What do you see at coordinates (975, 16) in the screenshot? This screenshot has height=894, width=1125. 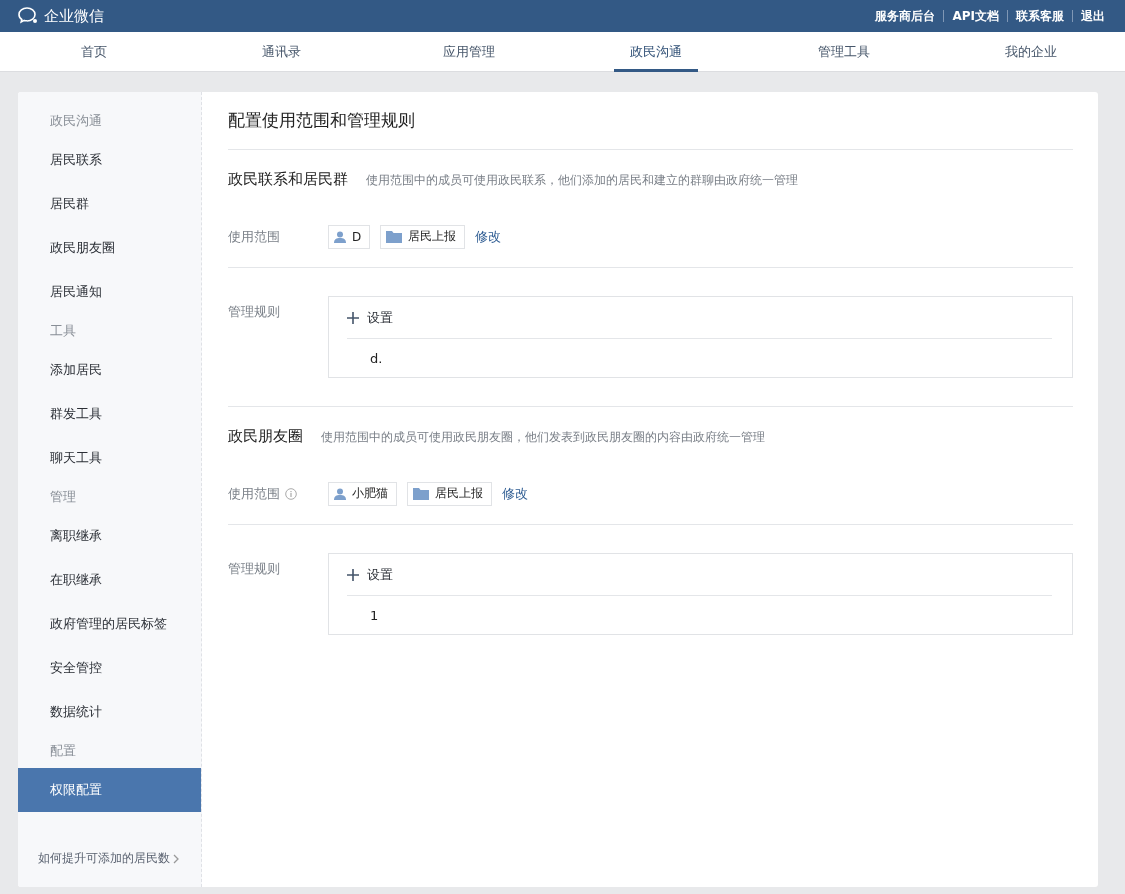 I see `header-link: API文档` at bounding box center [975, 16].